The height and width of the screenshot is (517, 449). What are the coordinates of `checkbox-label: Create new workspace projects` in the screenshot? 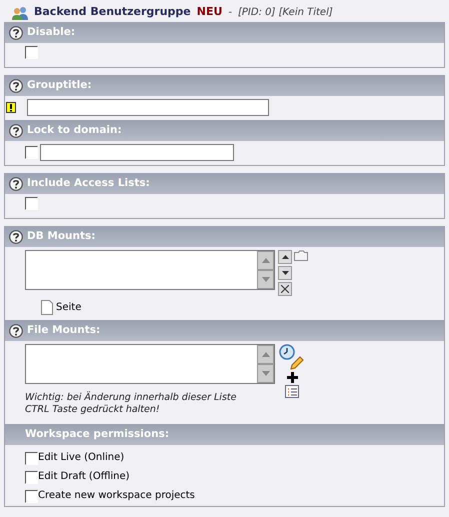 It's located at (116, 496).